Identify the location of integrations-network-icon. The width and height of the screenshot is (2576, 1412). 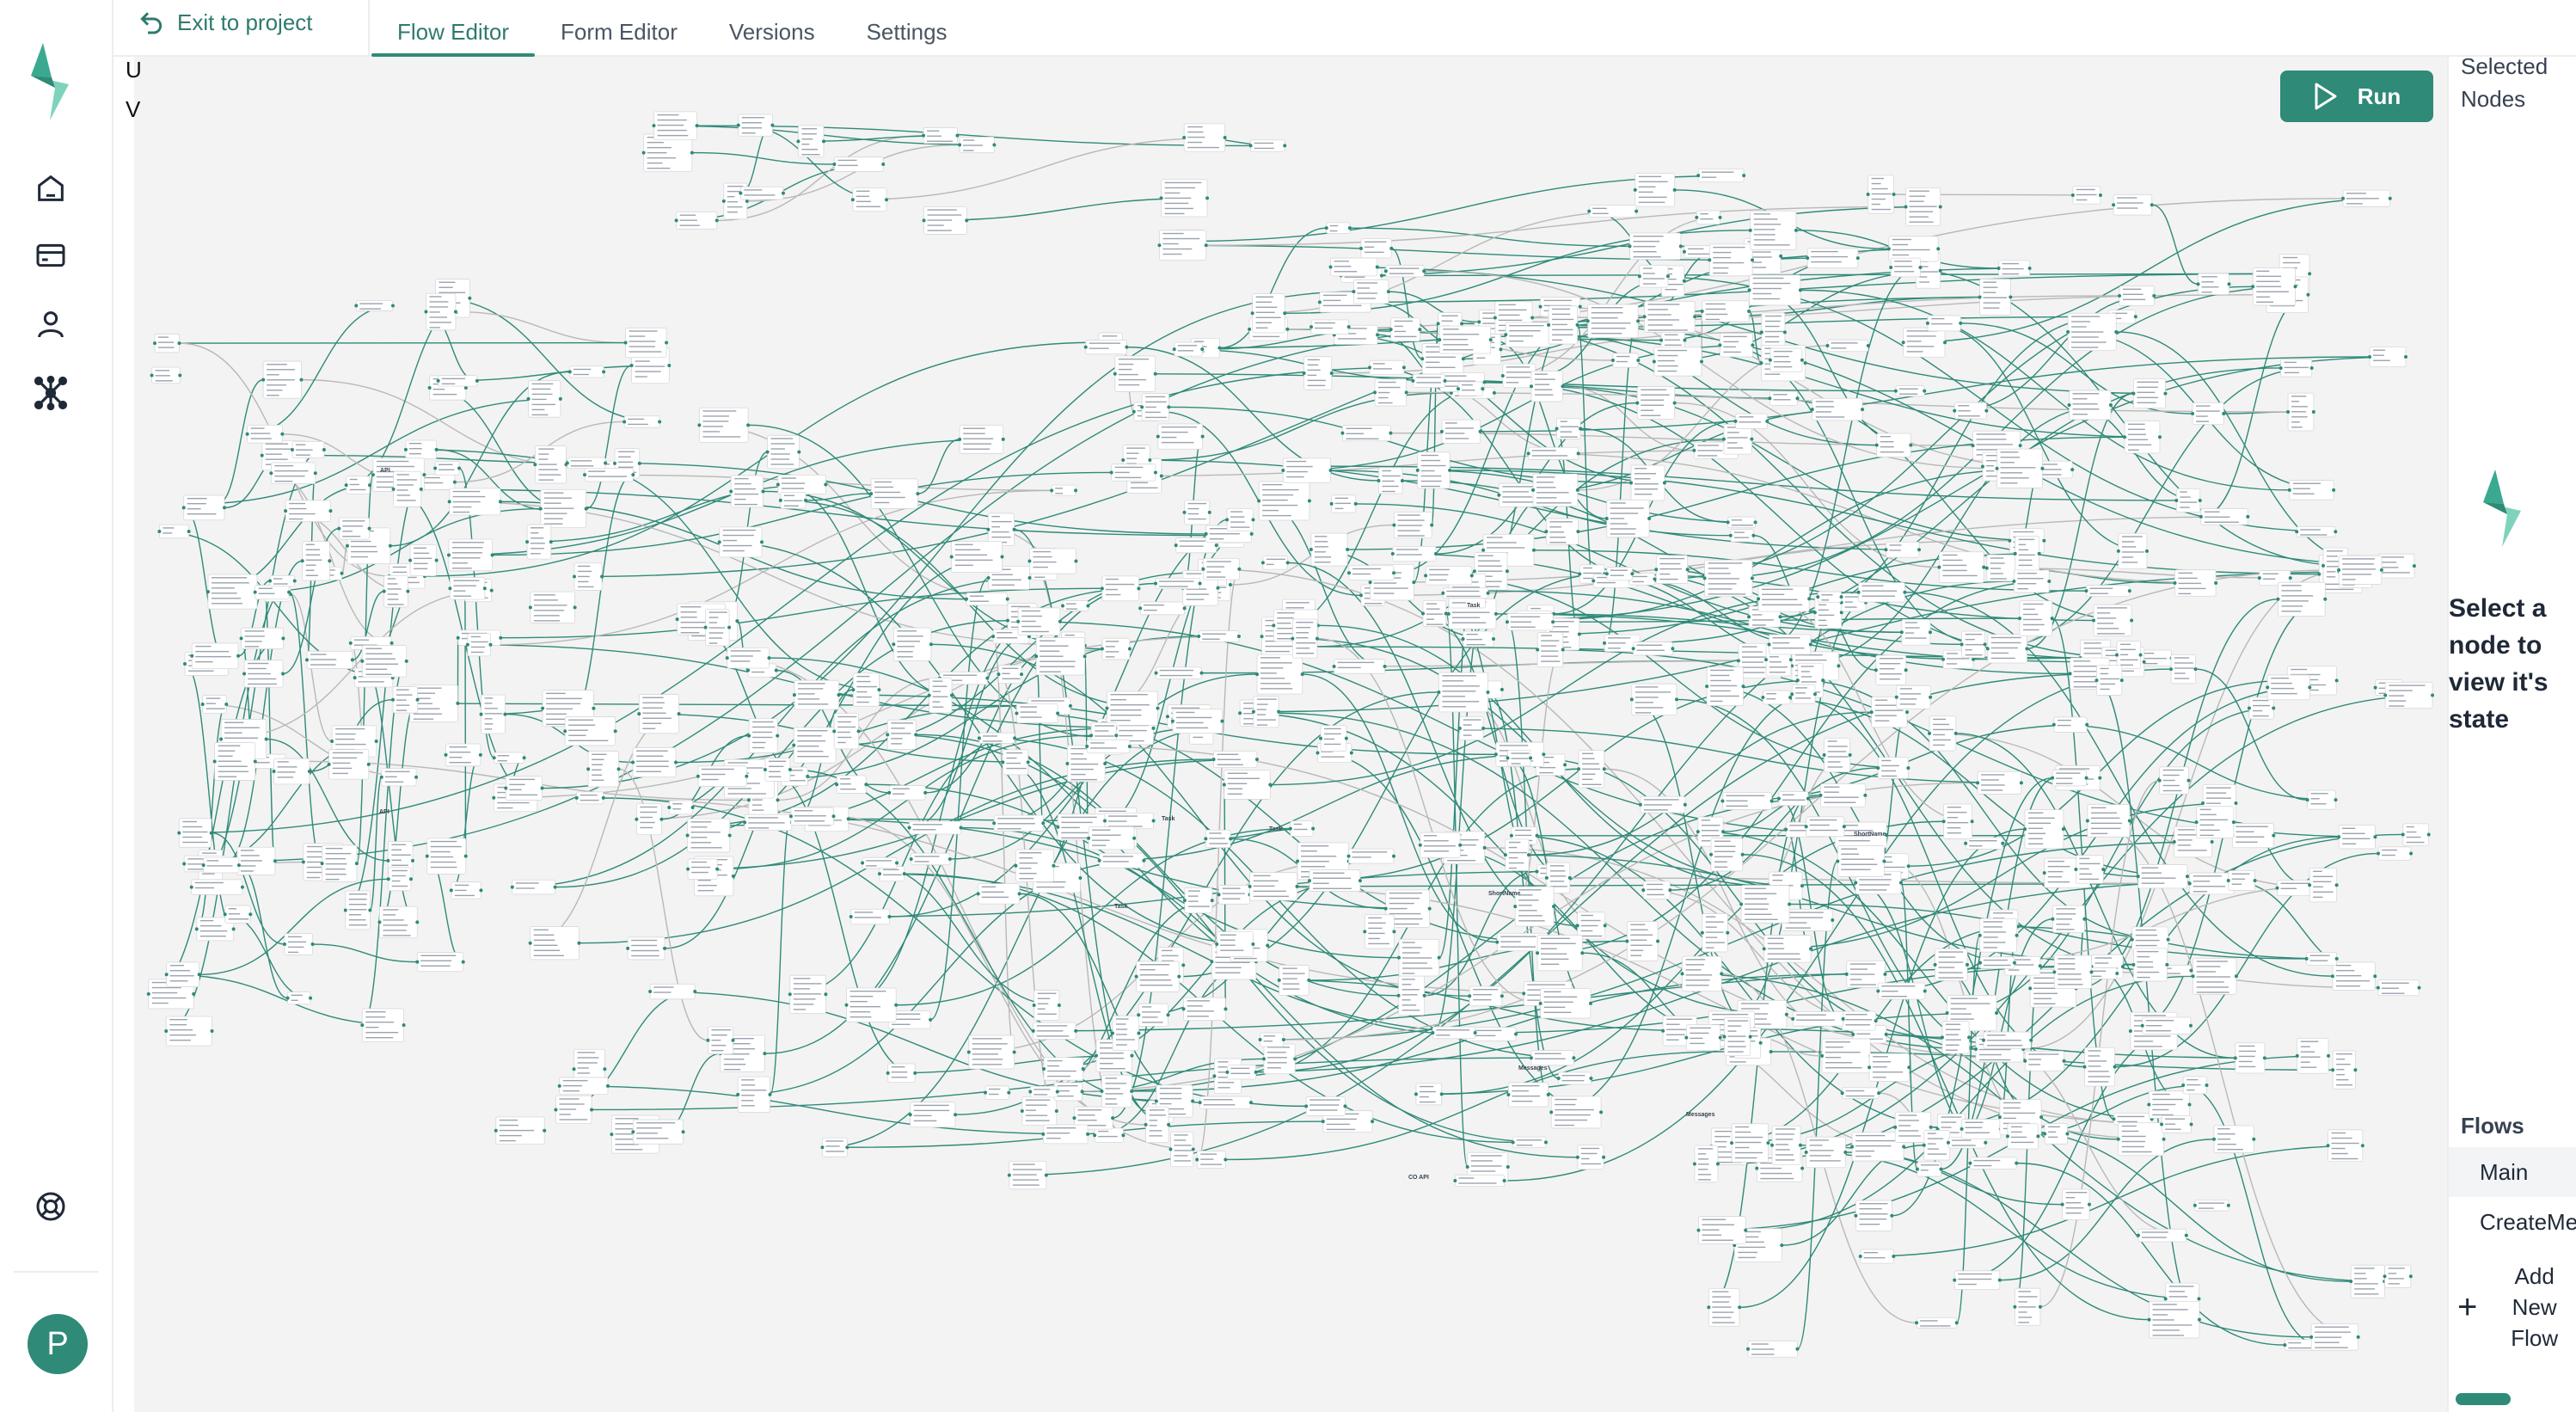
(50, 392).